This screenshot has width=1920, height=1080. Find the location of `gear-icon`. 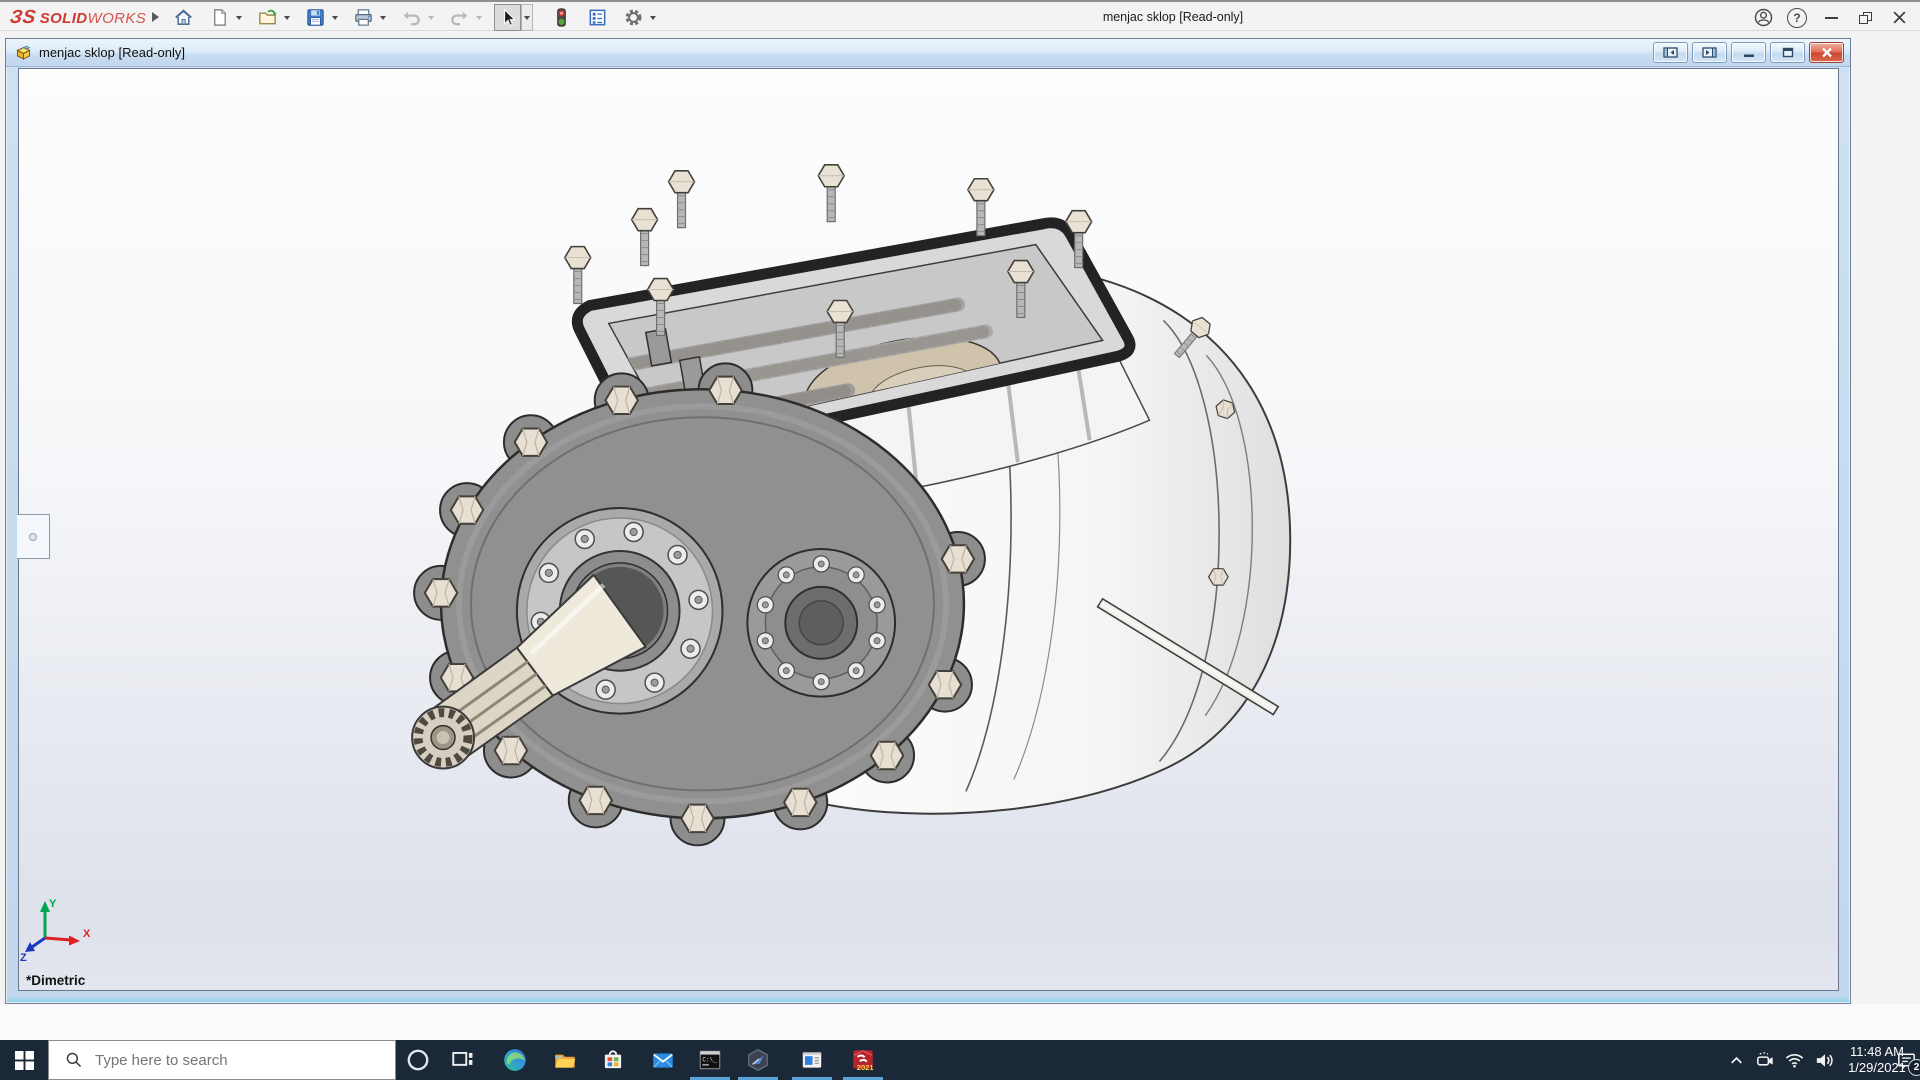

gear-icon is located at coordinates (633, 17).